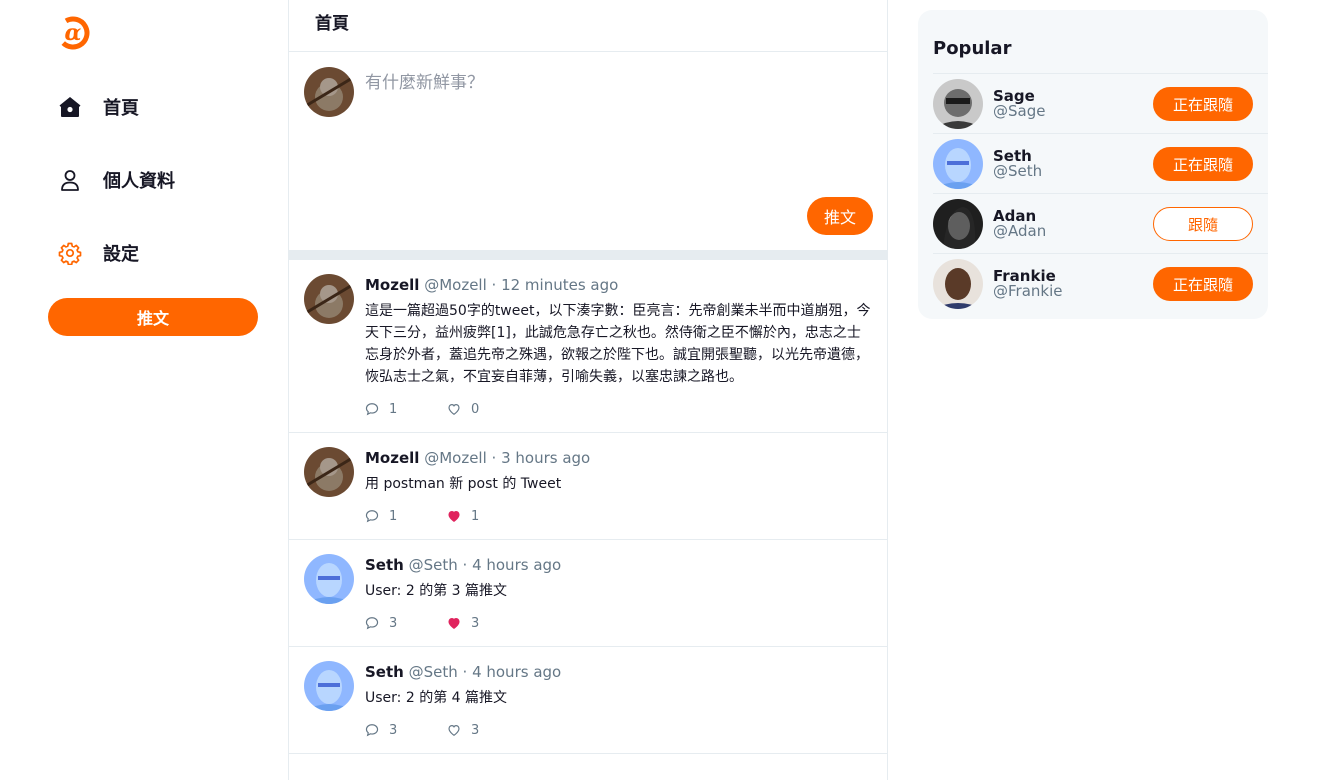 Image resolution: width=1325 pixels, height=780 pixels. Describe the element at coordinates (98, 107) in the screenshot. I see `sidebar-item-home: 首頁` at that location.